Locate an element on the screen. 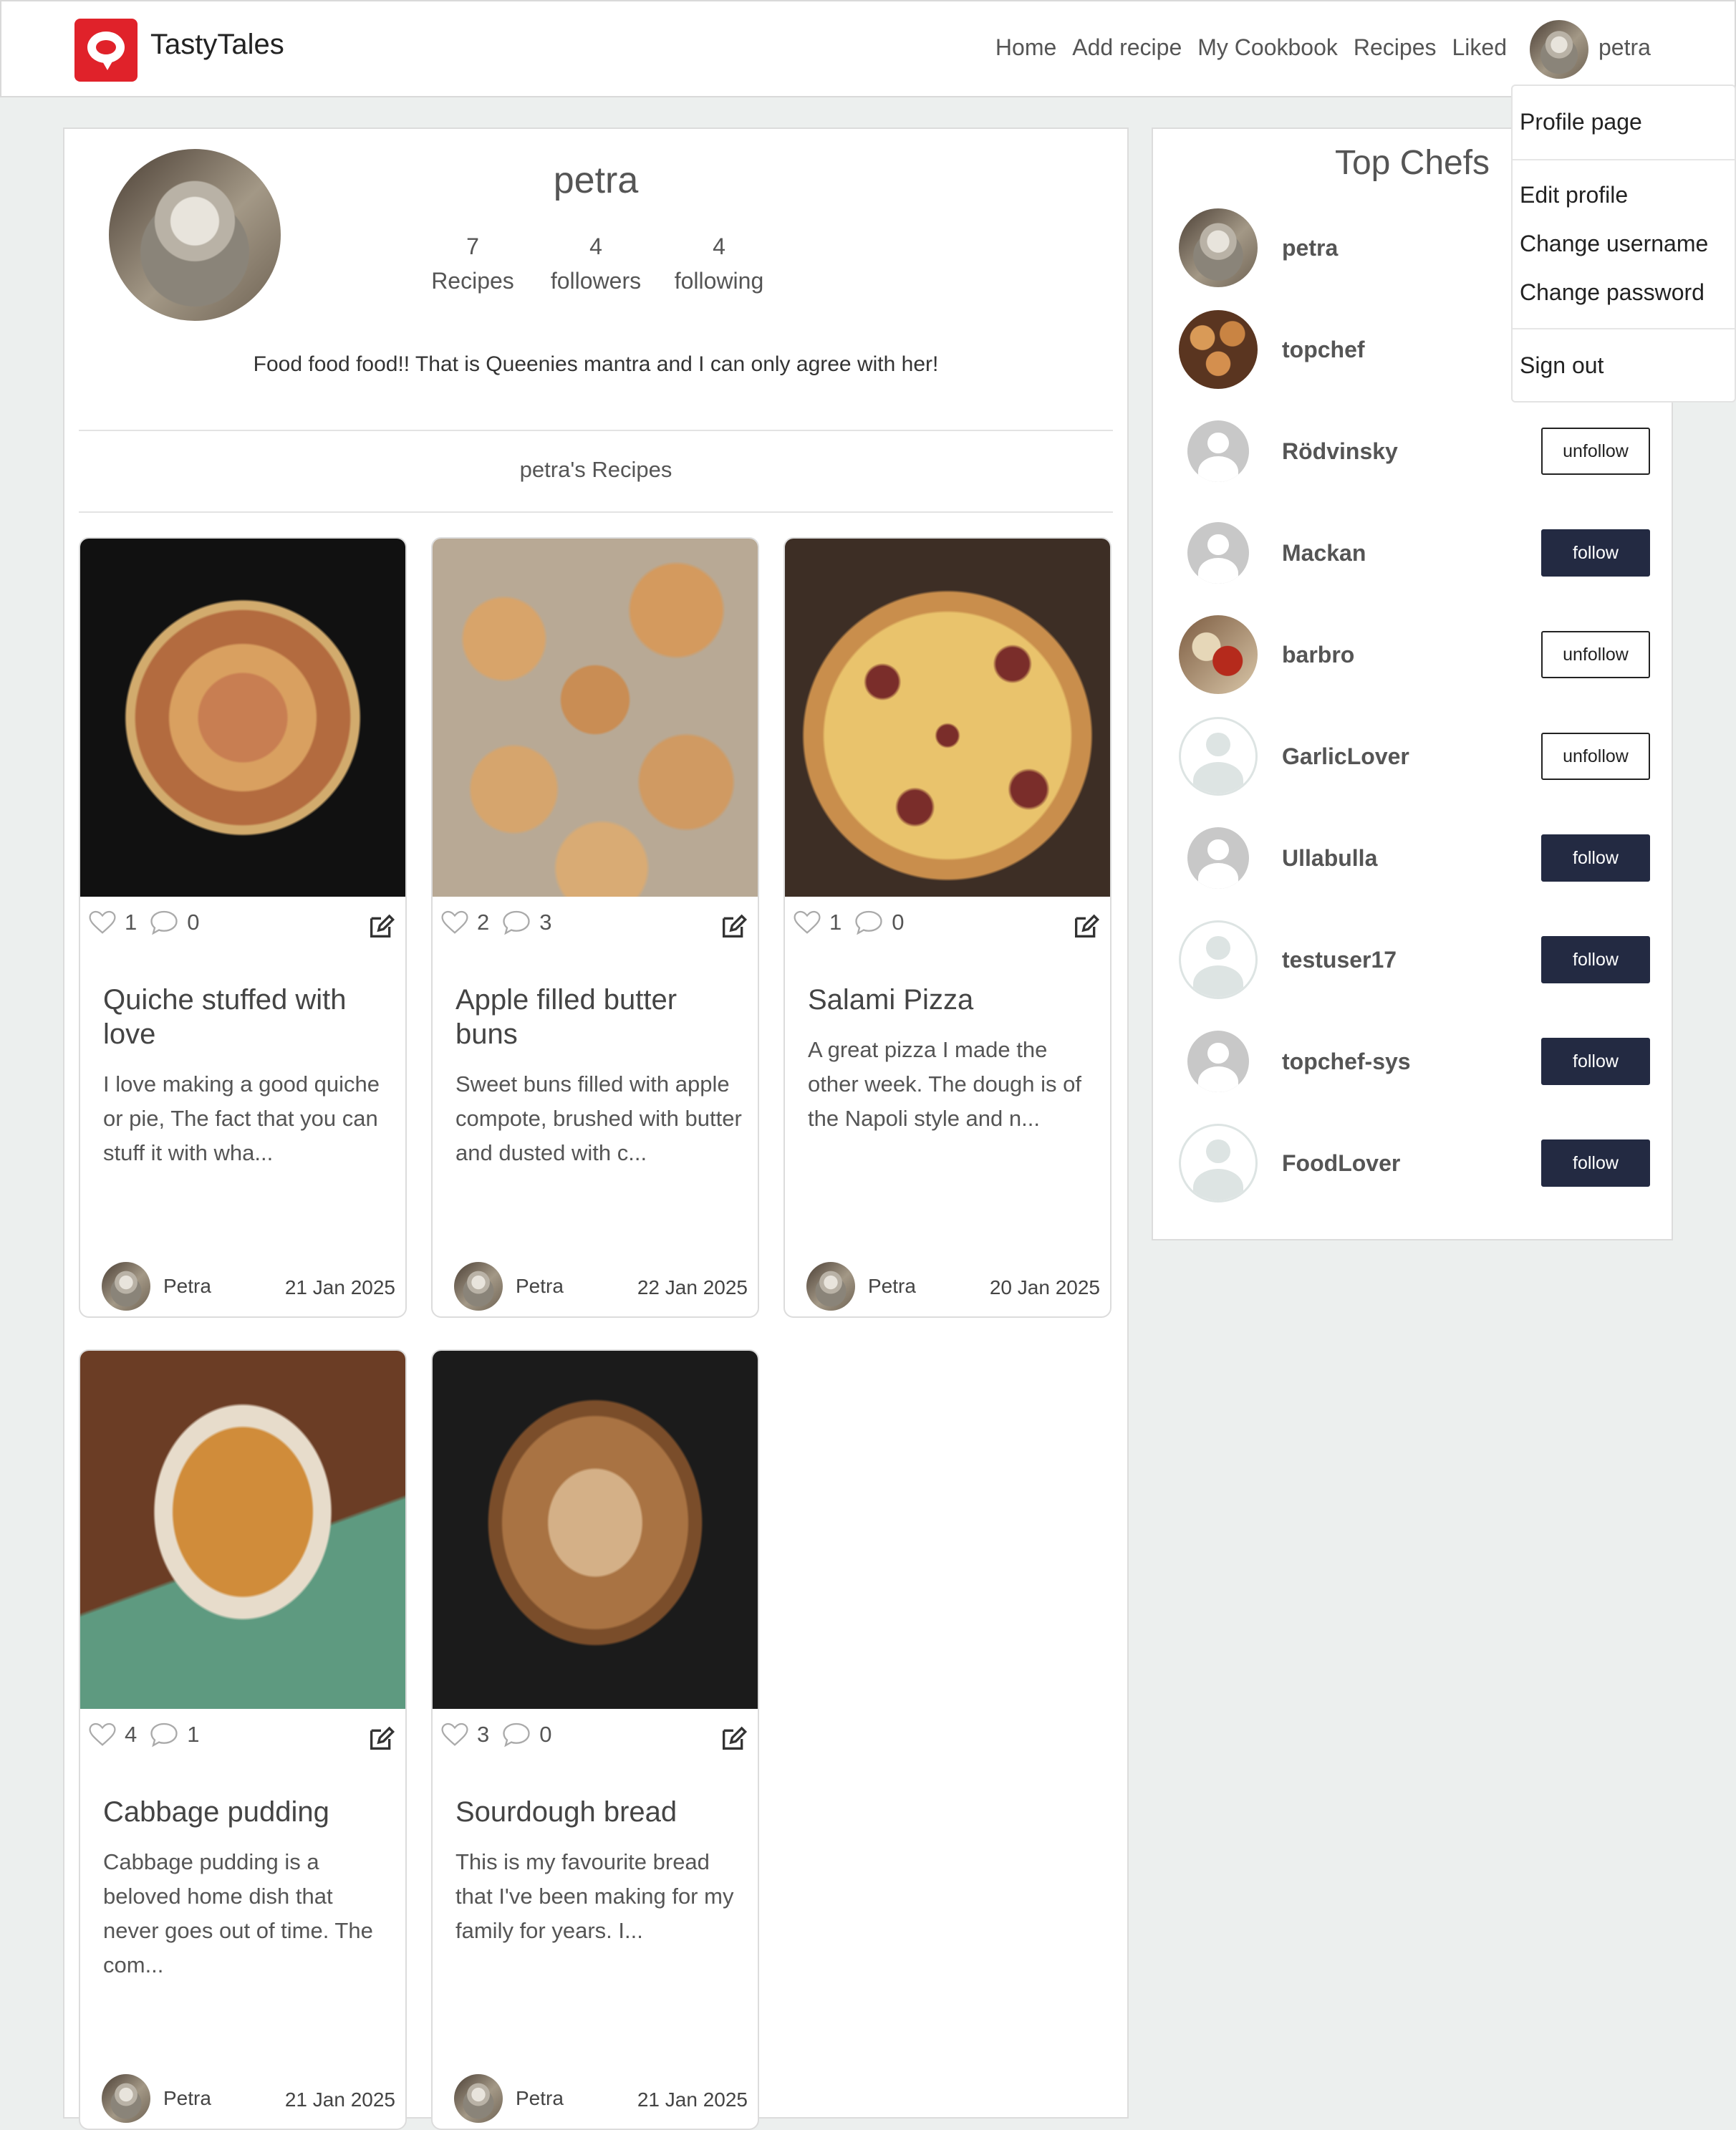  chef-name: topchef is located at coordinates (1323, 350).